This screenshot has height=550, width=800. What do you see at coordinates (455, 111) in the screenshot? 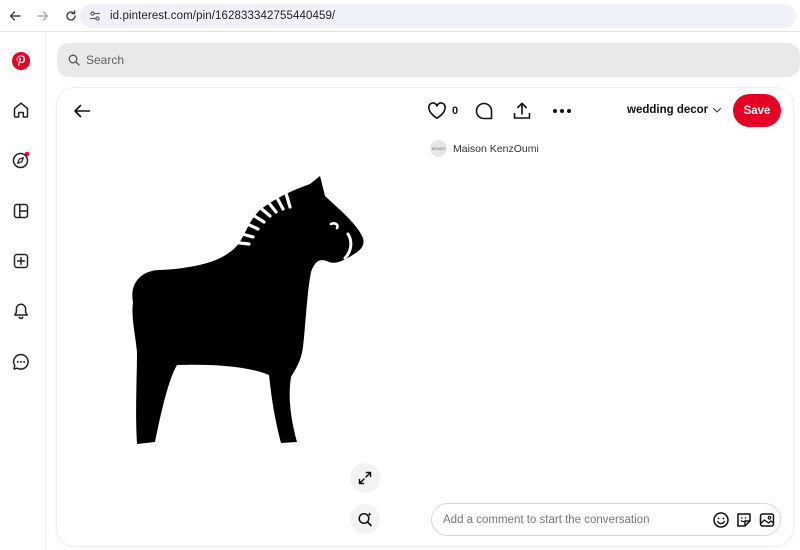
I see `like-count: 0` at bounding box center [455, 111].